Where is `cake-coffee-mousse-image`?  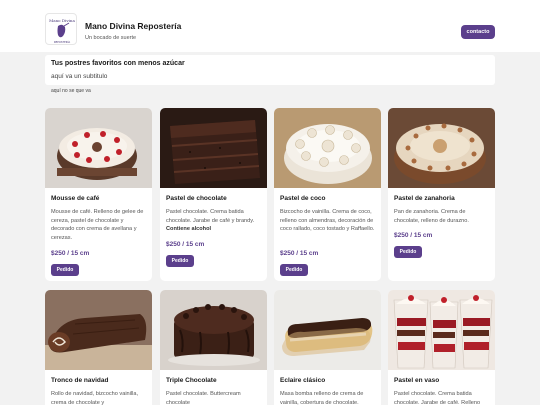
cake-coffee-mousse-image is located at coordinates (98, 148).